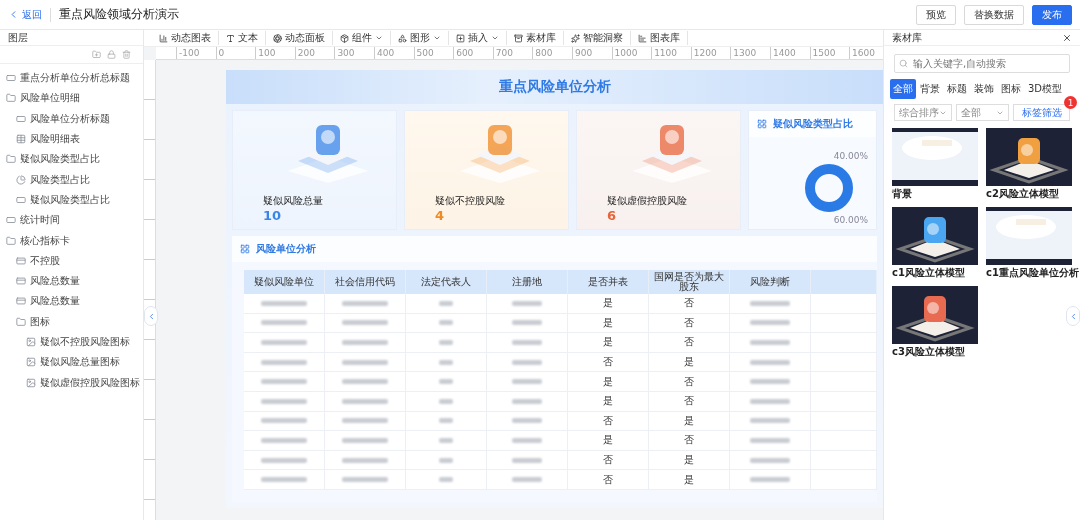 The image size is (1080, 520). What do you see at coordinates (1011, 89) in the screenshot?
I see `category-tab: 图标` at bounding box center [1011, 89].